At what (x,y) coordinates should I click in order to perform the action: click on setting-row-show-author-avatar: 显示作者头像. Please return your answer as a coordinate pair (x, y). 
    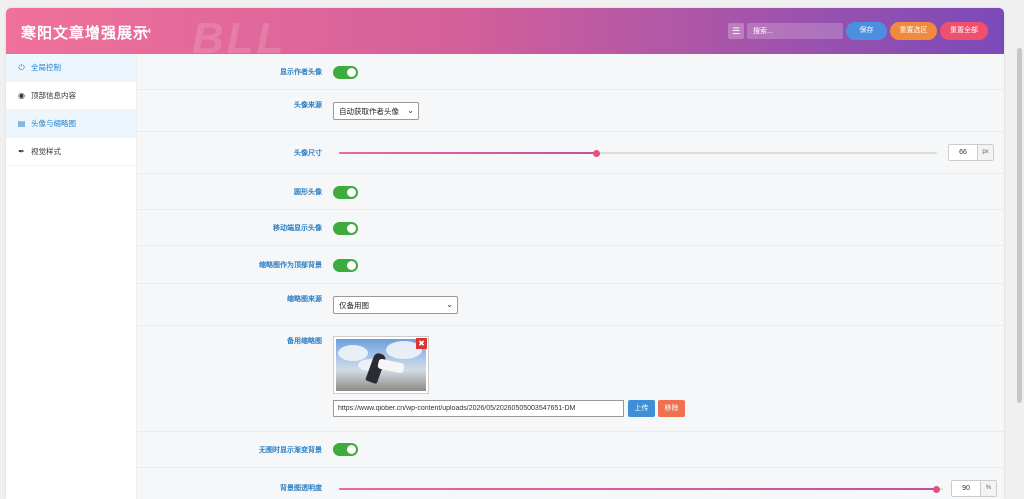
    Looking at the image, I should click on (570, 72).